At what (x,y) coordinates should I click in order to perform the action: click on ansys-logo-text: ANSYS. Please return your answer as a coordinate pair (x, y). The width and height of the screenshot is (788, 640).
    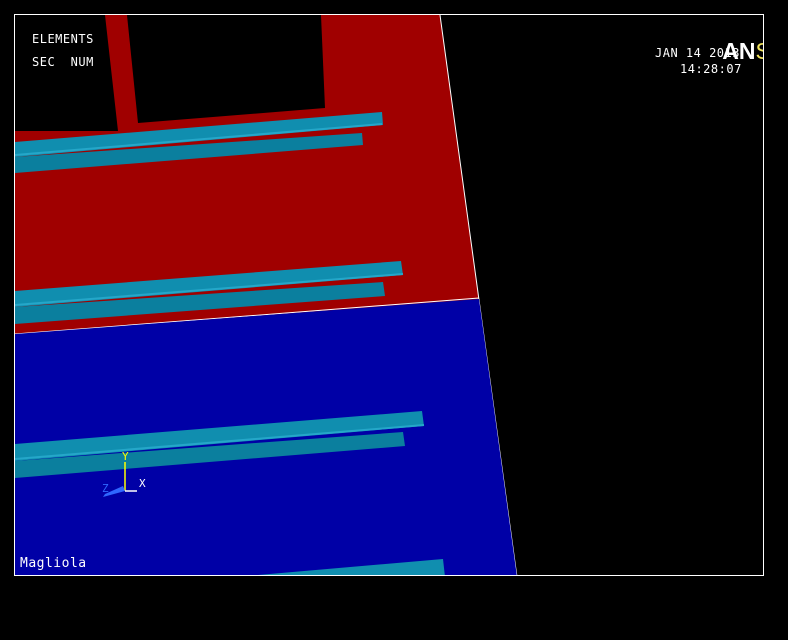
    Looking at the image, I should click on (717, 40).